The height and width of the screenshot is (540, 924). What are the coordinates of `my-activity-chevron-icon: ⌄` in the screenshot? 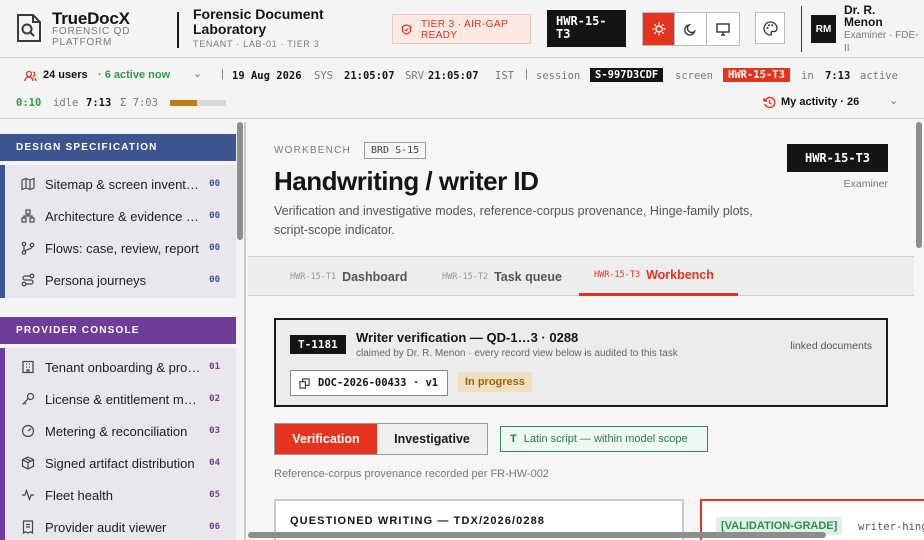 It's located at (893, 100).